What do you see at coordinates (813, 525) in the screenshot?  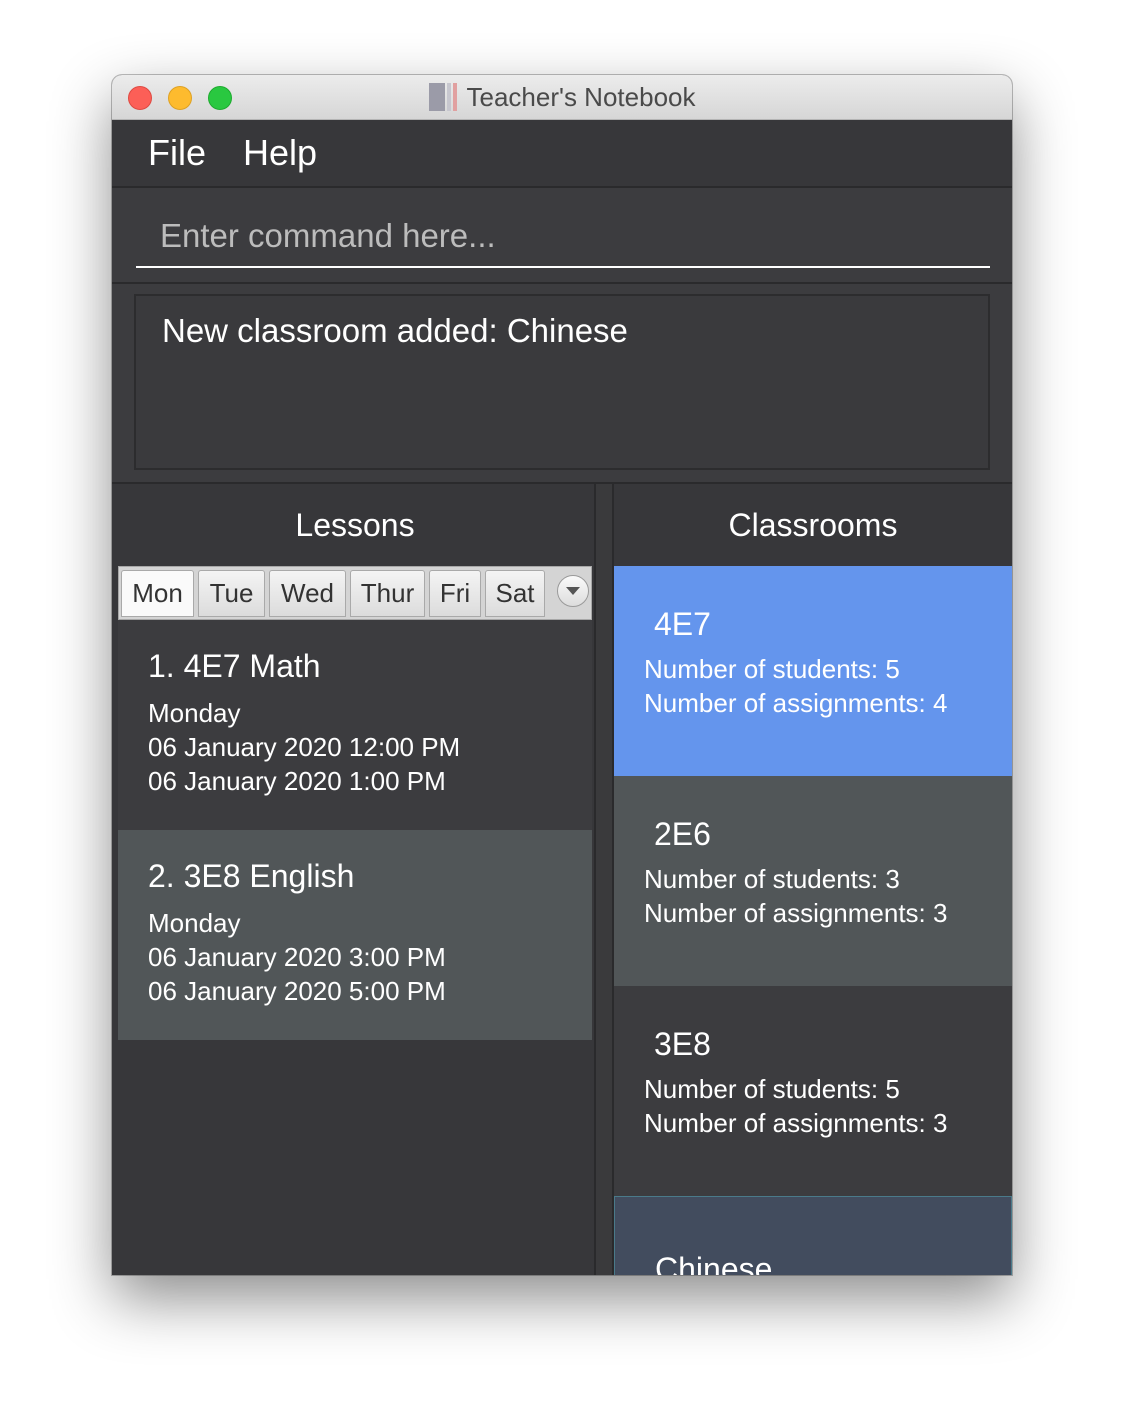 I see `classrooms-header: Classrooms` at bounding box center [813, 525].